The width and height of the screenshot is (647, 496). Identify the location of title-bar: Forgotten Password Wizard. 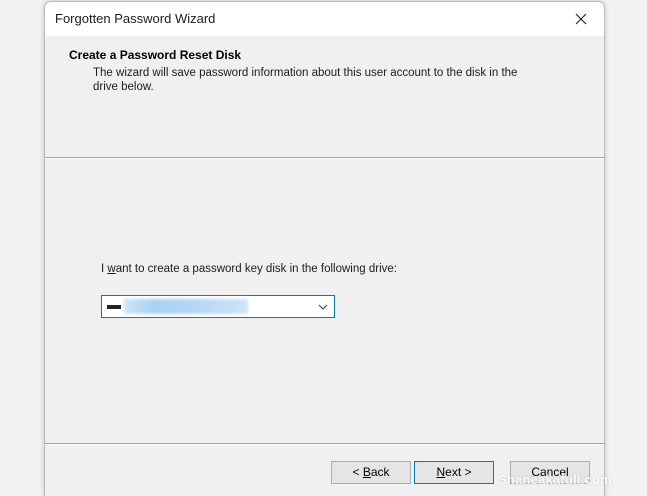
(324, 19).